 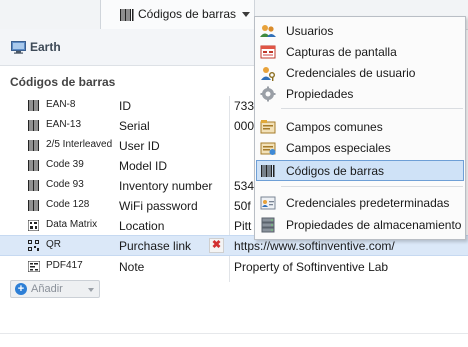 What do you see at coordinates (64, 124) in the screenshot?
I see `barcode-type: EAN-13` at bounding box center [64, 124].